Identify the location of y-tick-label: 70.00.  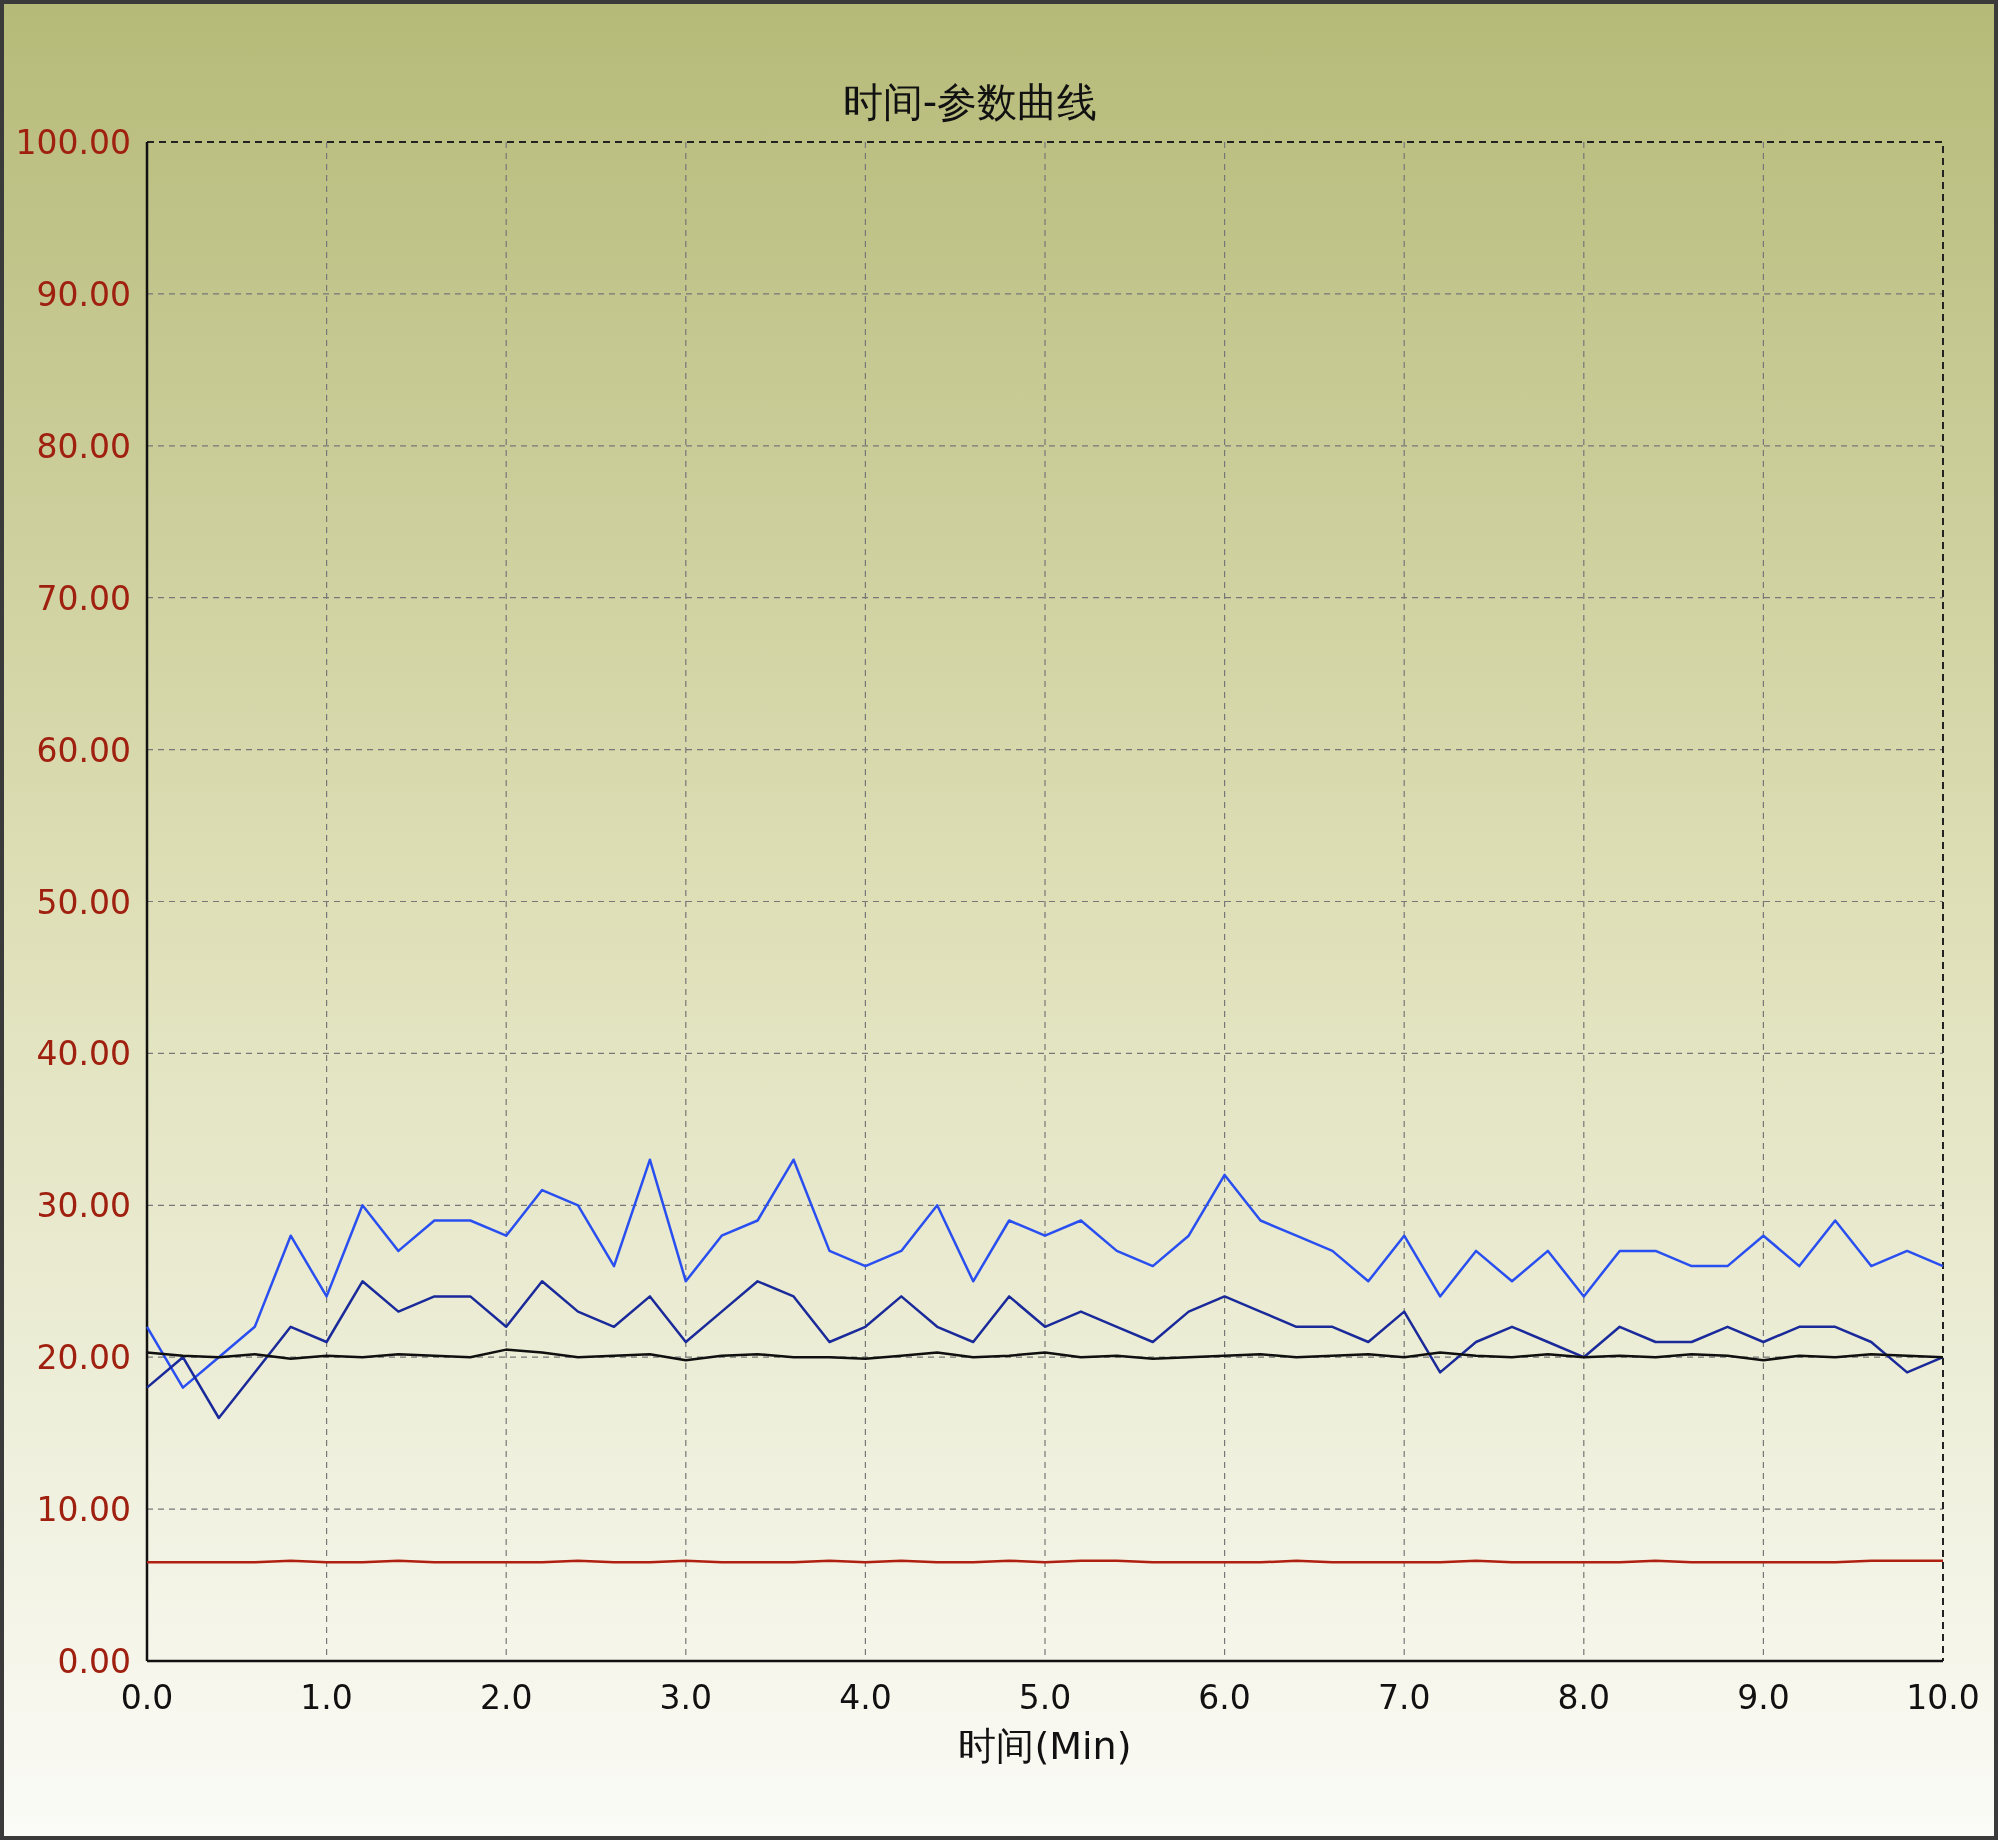
(83, 598).